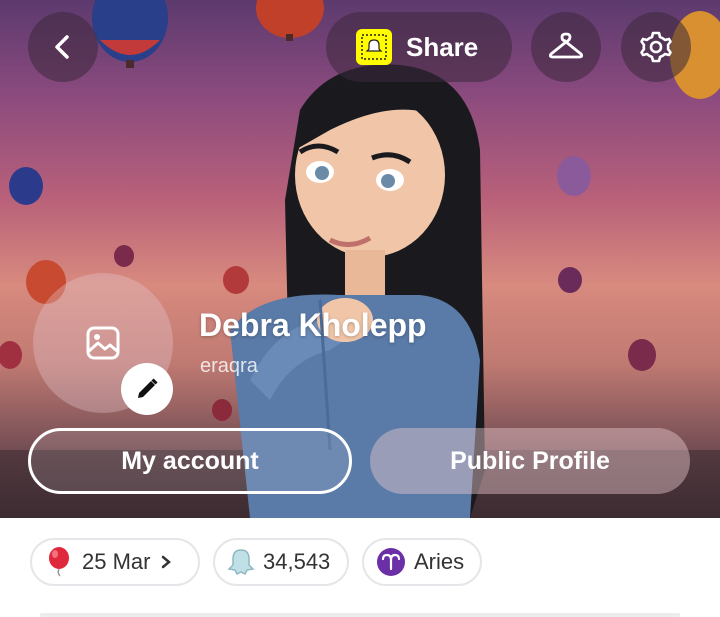 The height and width of the screenshot is (617, 720). I want to click on pencil-icon, so click(148, 388).